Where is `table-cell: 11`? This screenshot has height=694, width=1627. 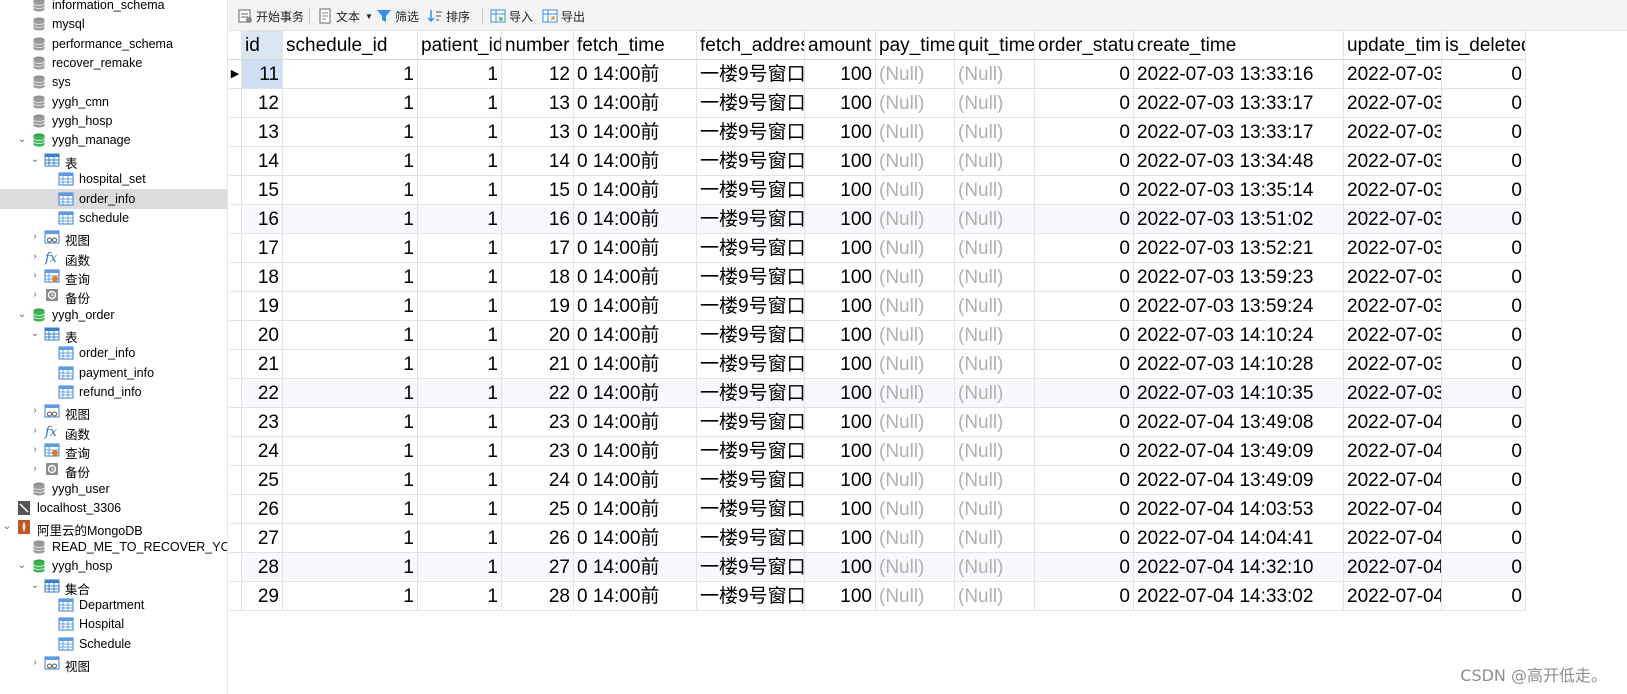
table-cell: 11 is located at coordinates (262, 74).